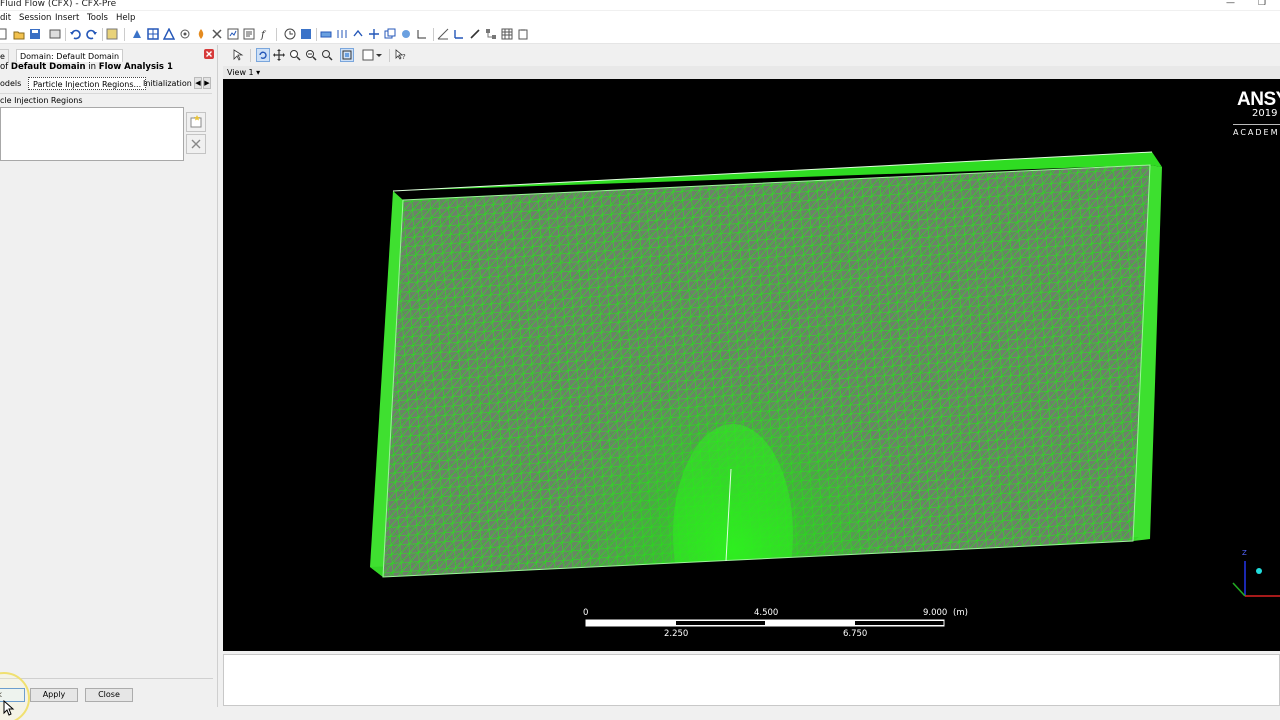 The width and height of the screenshot is (1280, 720). What do you see at coordinates (766, 613) in the screenshot?
I see `scale-tick-4500: 4.500` at bounding box center [766, 613].